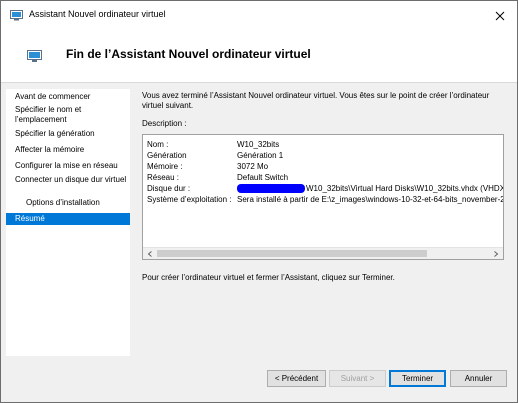 The image size is (518, 403). What do you see at coordinates (71, 180) in the screenshot?
I see `nav-item-virtual-disk: Connecter un disque dur virtuel` at bounding box center [71, 180].